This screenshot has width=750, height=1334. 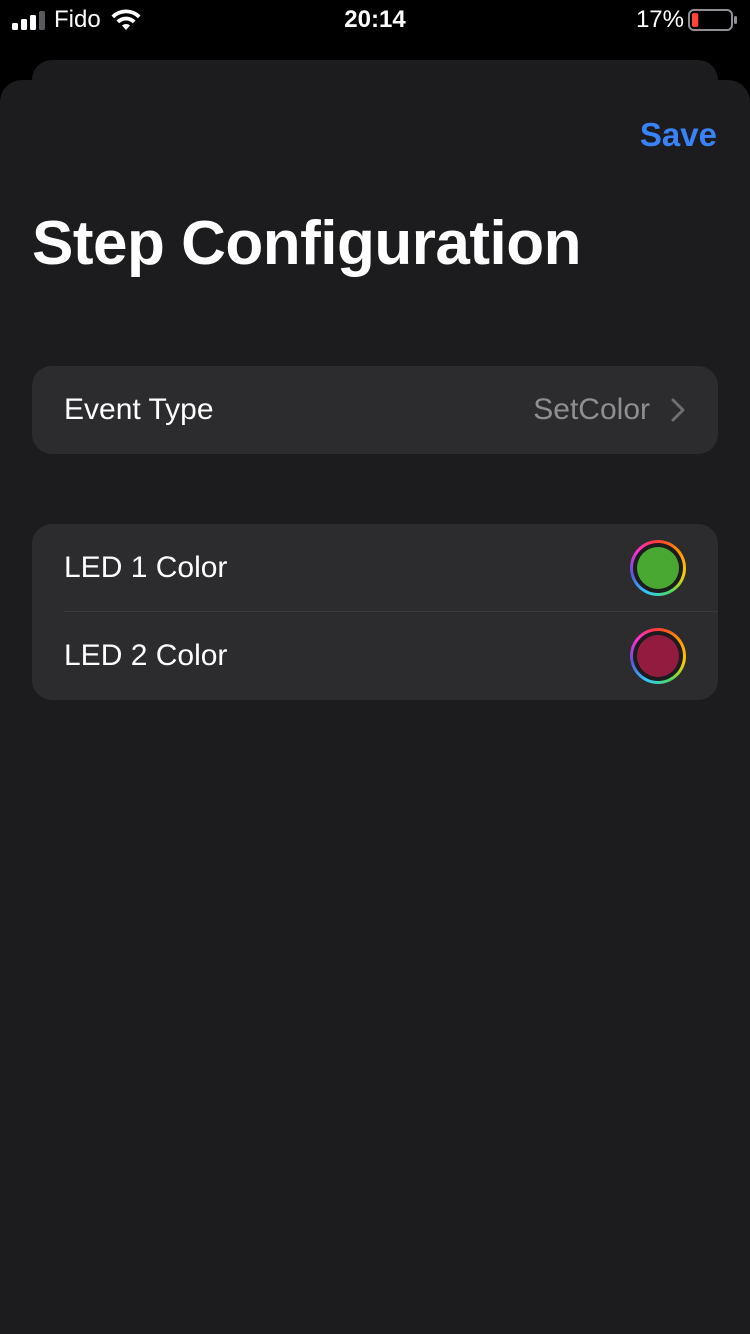 What do you see at coordinates (375, 20) in the screenshot?
I see `status-bar: Fido 20:14 17%` at bounding box center [375, 20].